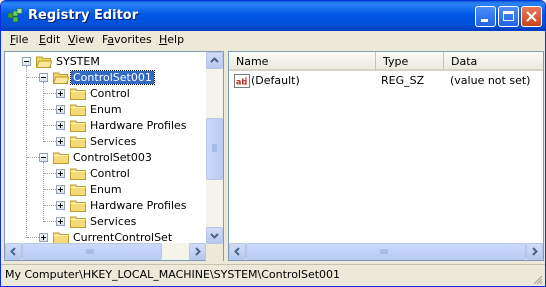  Describe the element at coordinates (493, 61) in the screenshot. I see `column-header-data: Data` at that location.